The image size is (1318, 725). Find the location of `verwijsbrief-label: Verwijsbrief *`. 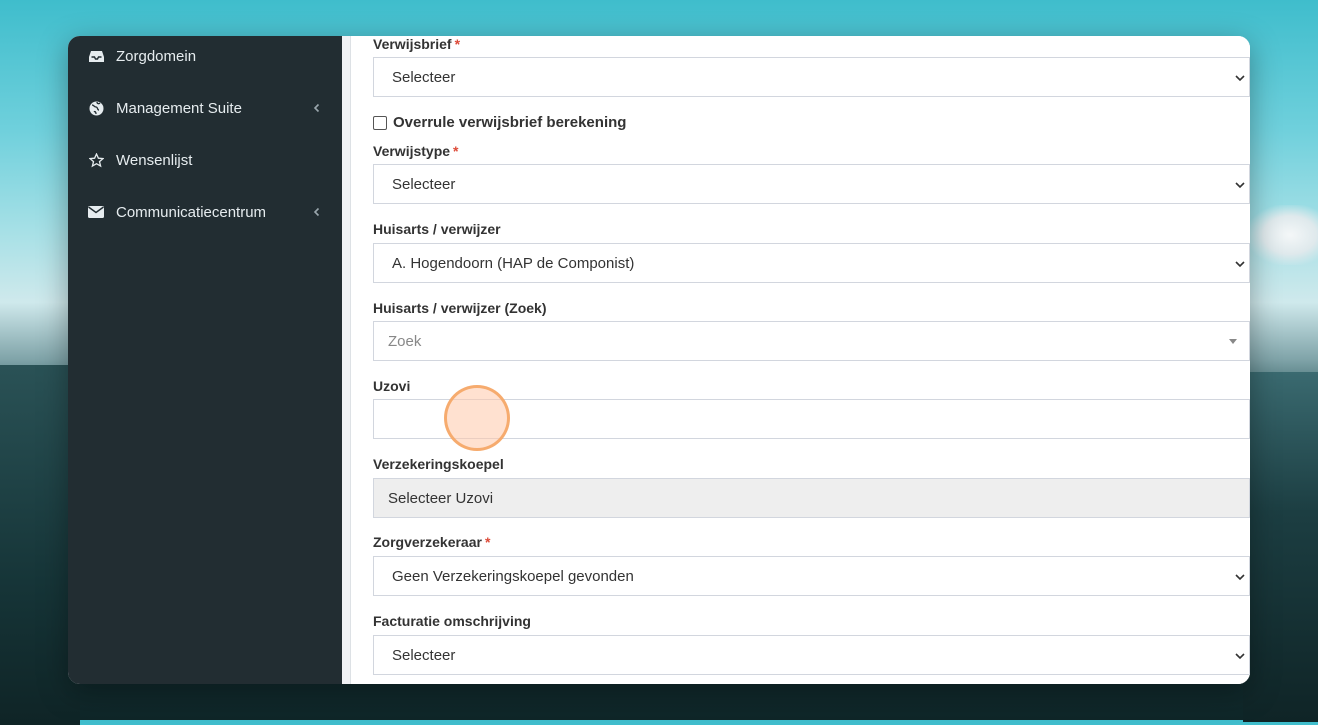

verwijsbrief-label: Verwijsbrief * is located at coordinates (417, 44).